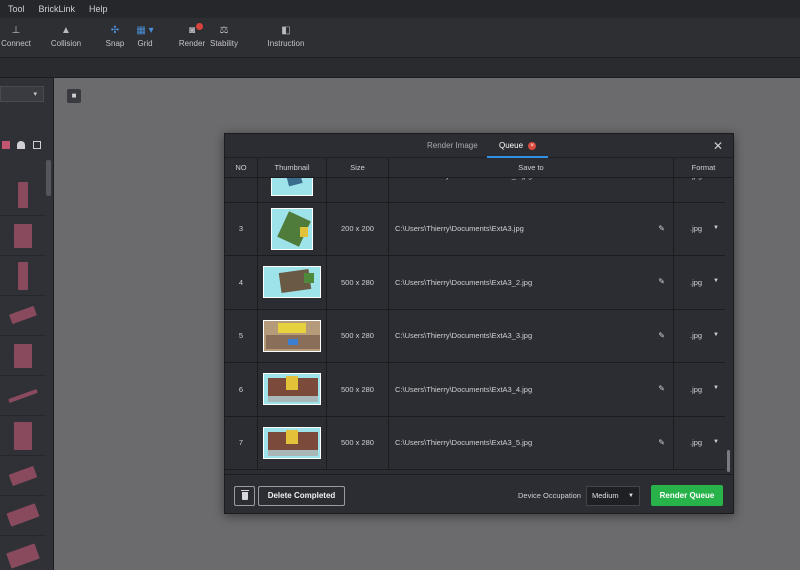 This screenshot has height=570, width=800. I want to click on menu-help: Help, so click(98, 9).